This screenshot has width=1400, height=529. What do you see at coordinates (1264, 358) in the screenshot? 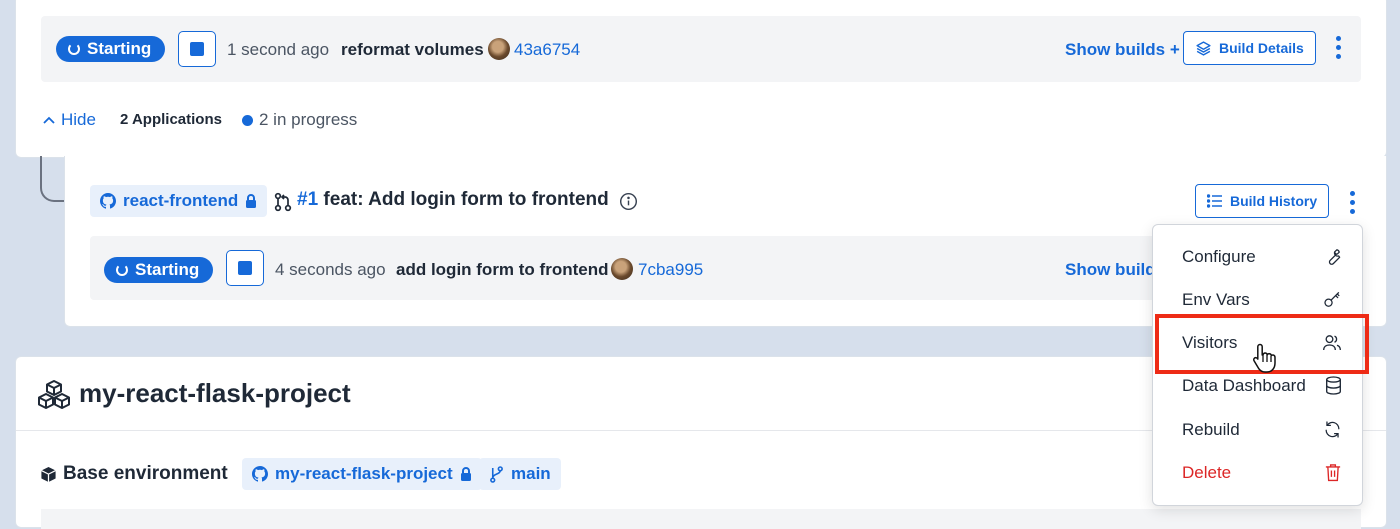
I see `hand-cursor-icon` at bounding box center [1264, 358].